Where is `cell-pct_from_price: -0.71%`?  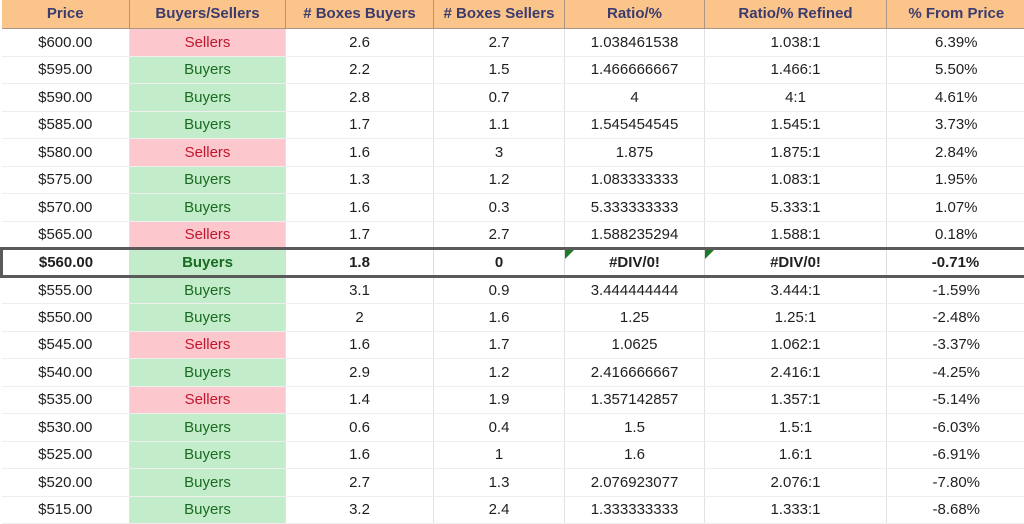 cell-pct_from_price: -0.71% is located at coordinates (955, 262).